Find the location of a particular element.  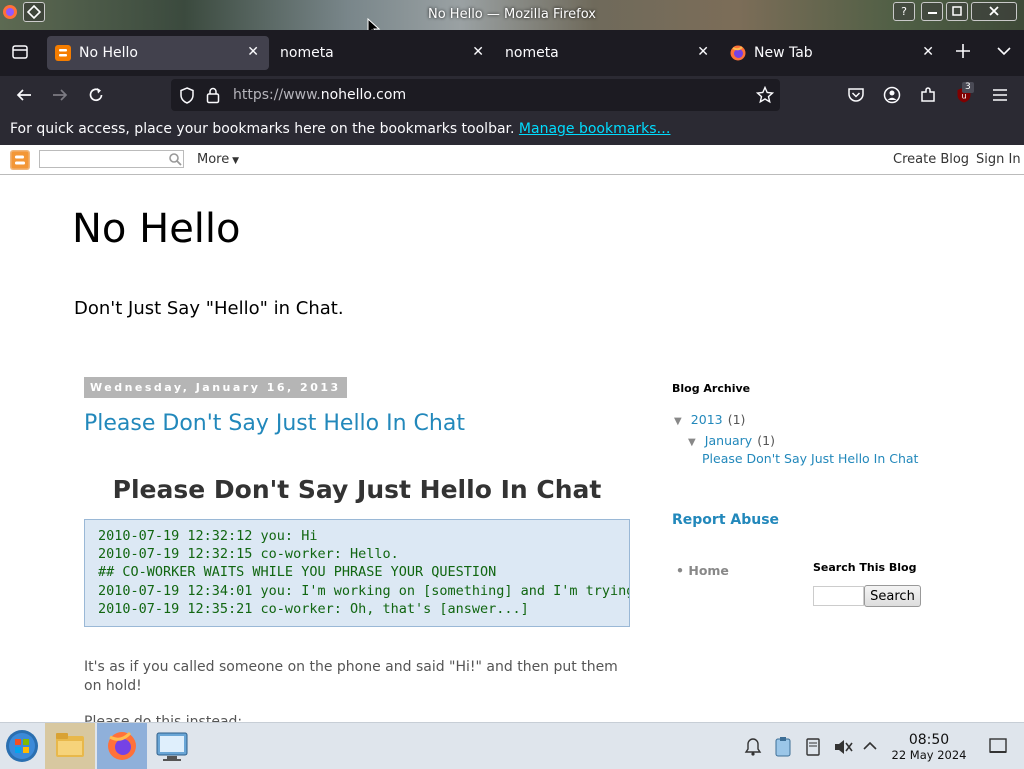

archive-month-item: ▼ January (1) is located at coordinates (731, 439).